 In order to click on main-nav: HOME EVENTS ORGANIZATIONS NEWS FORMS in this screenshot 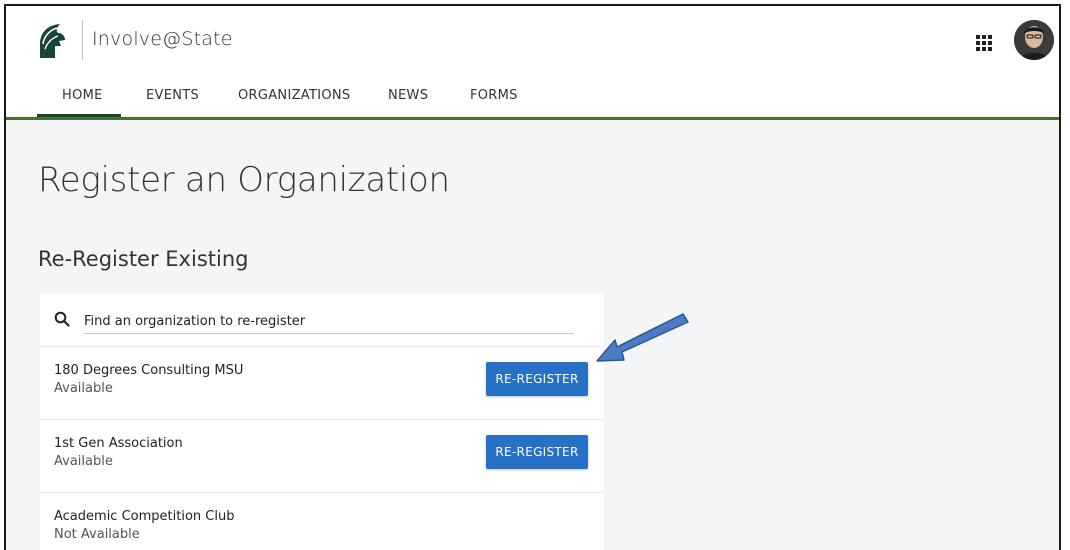, I will do `click(532, 98)`.